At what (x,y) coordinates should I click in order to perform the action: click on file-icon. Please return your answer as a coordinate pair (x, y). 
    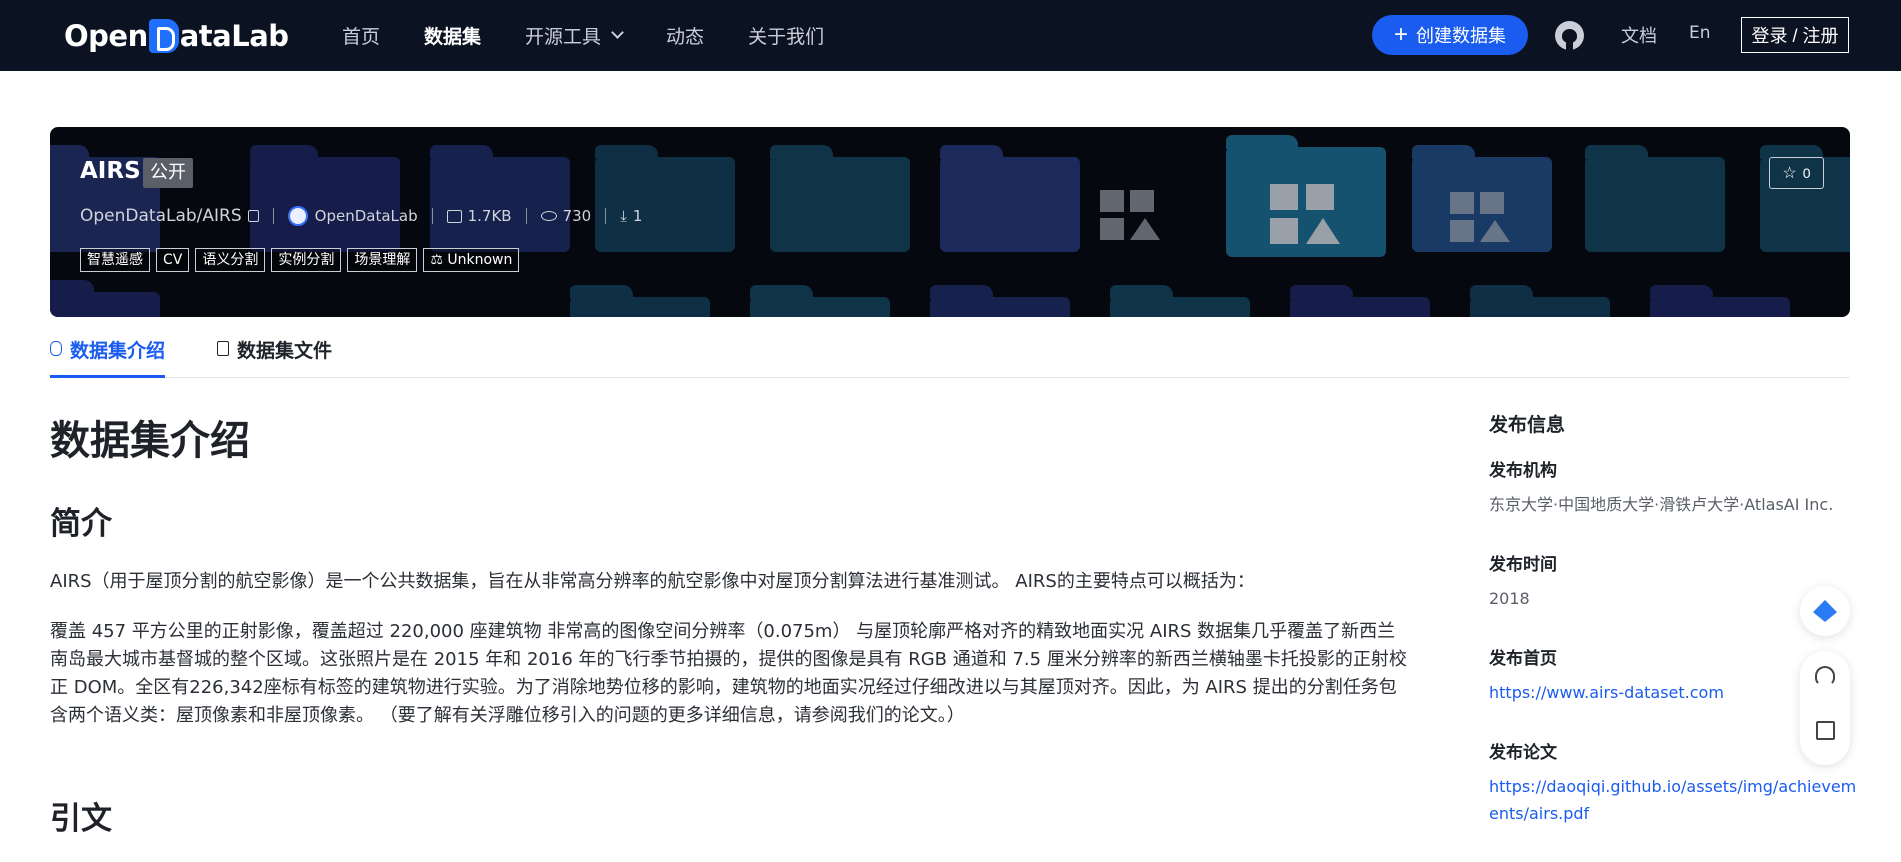
    Looking at the image, I should click on (223, 348).